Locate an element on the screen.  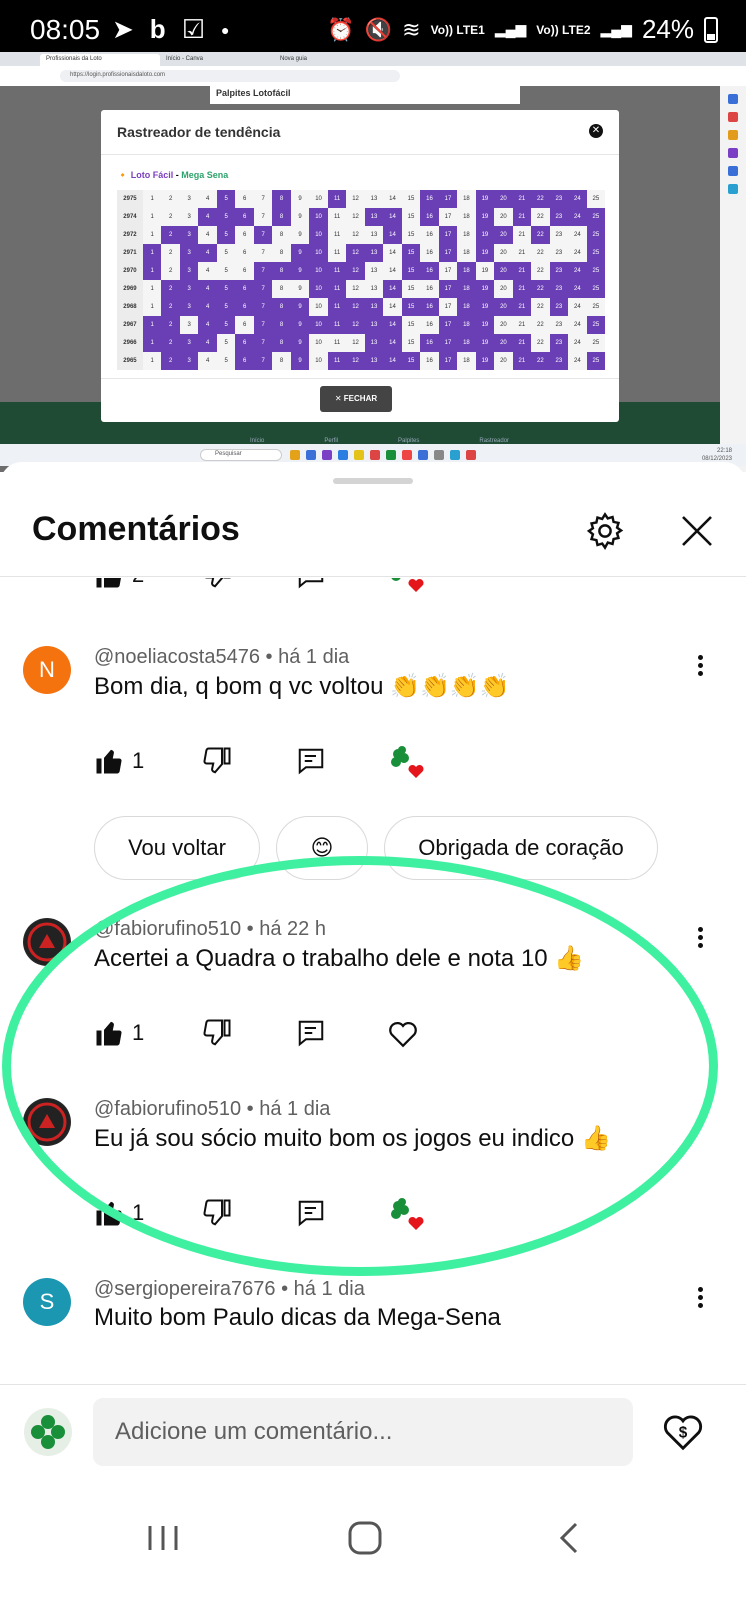
number-cell: 14 is located at coordinates (392, 307).